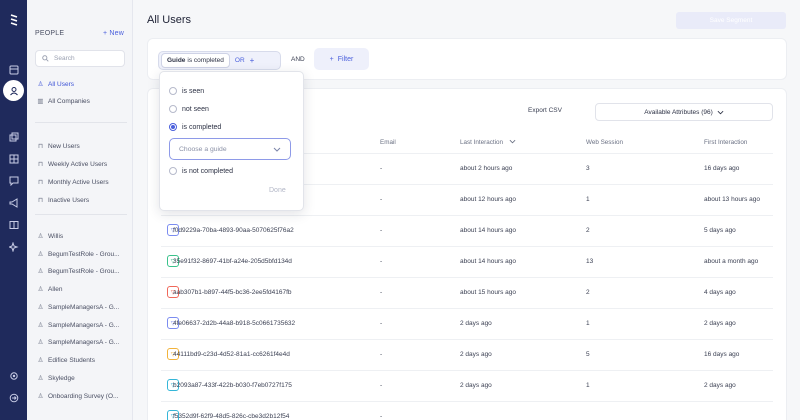  I want to click on option-is-seen: is seen, so click(186, 91).